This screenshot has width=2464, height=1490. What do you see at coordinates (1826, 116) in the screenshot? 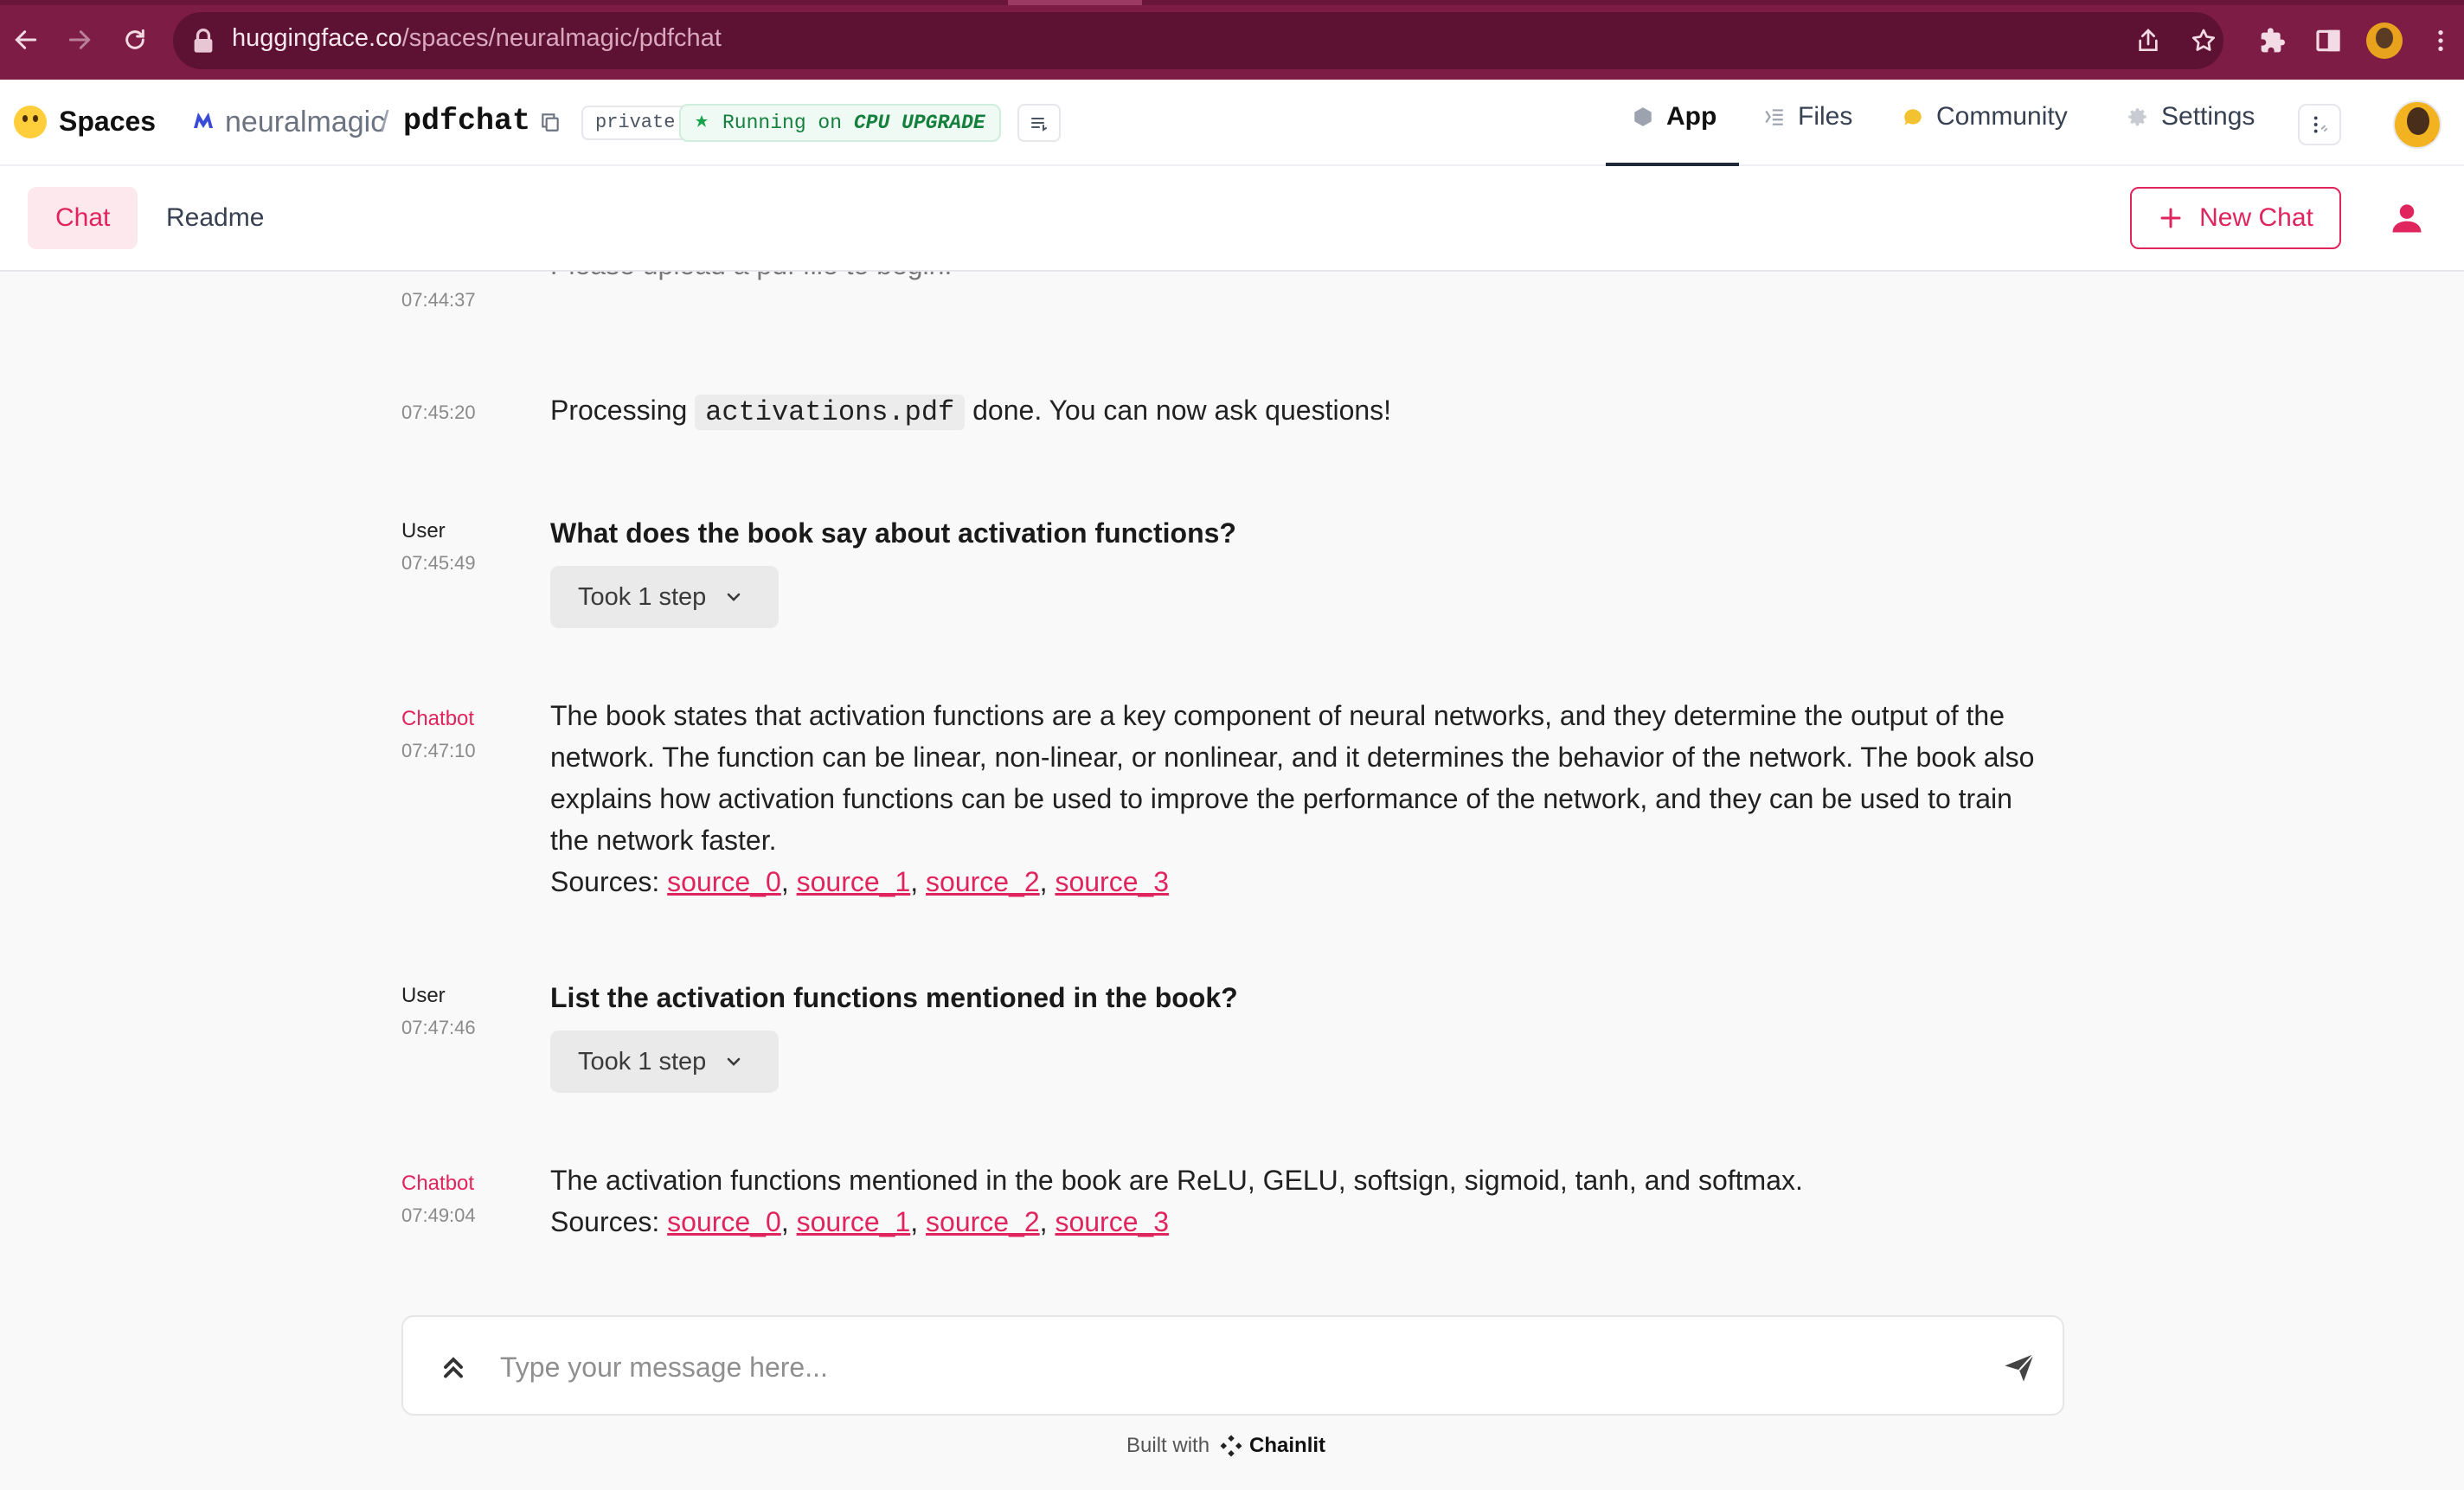
I see `tab-files-label: Files` at bounding box center [1826, 116].